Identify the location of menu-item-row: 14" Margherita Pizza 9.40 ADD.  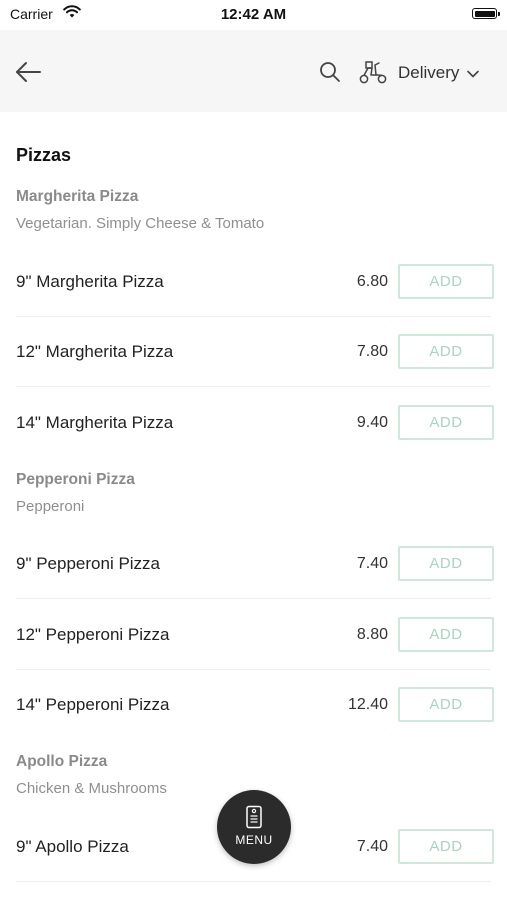
(255, 423).